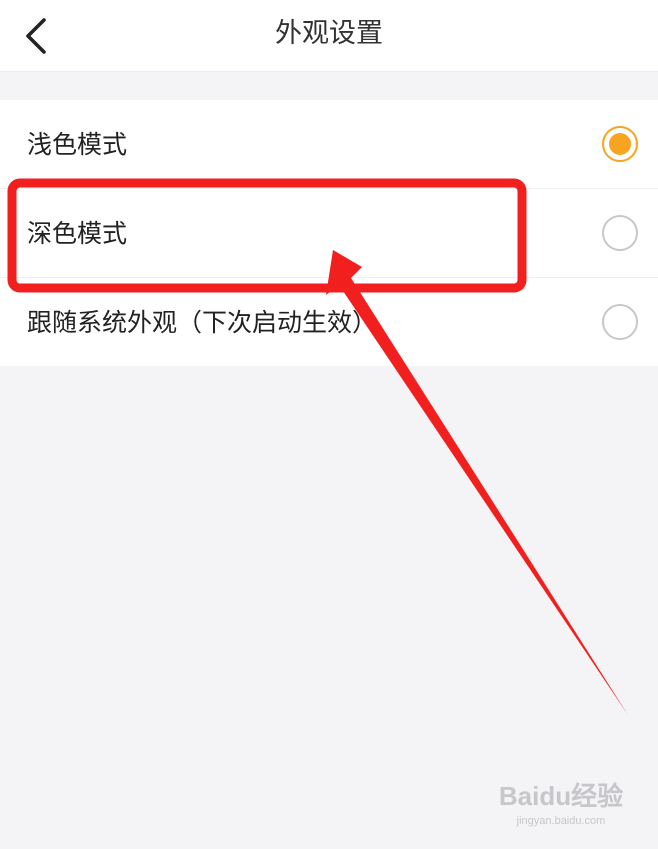  What do you see at coordinates (77, 233) in the screenshot?
I see `option-label: 深色模式` at bounding box center [77, 233].